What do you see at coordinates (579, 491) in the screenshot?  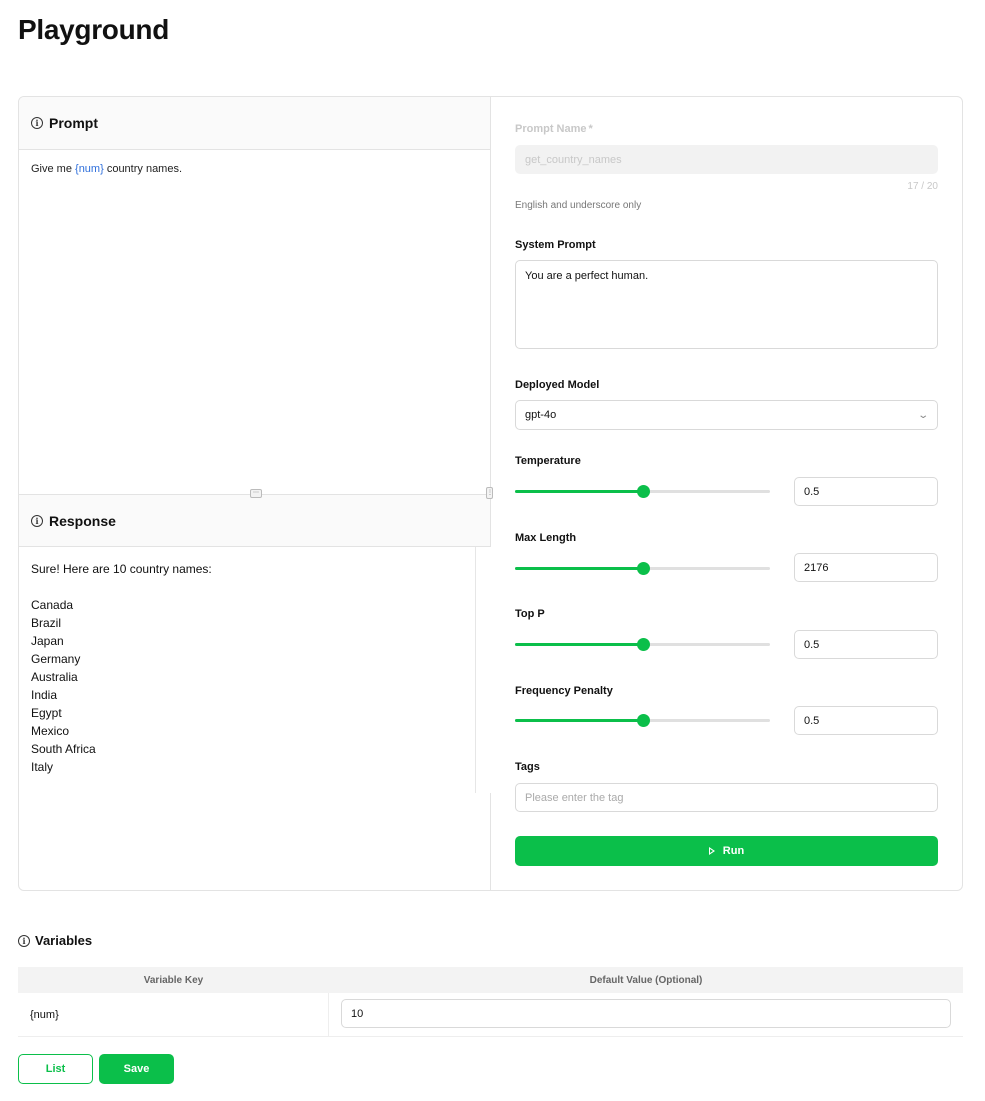 I see `temperature-slider-fill` at bounding box center [579, 491].